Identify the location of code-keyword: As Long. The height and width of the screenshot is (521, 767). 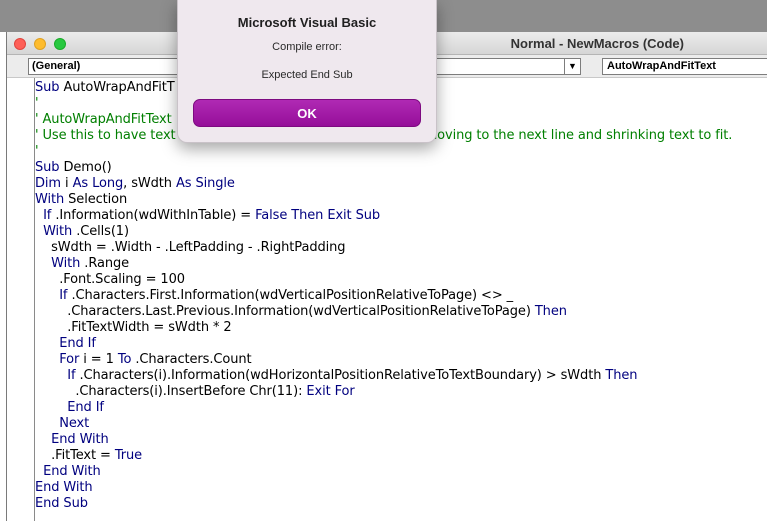
(98, 183).